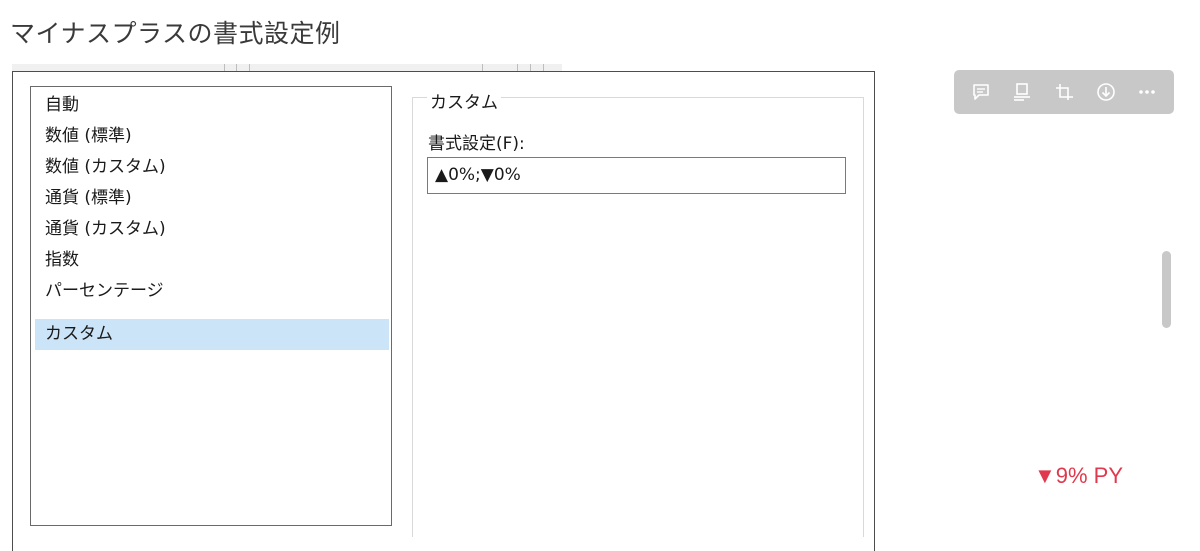 The image size is (1200, 551). What do you see at coordinates (212, 260) in the screenshot?
I see `list-item-exponent: 指数` at bounding box center [212, 260].